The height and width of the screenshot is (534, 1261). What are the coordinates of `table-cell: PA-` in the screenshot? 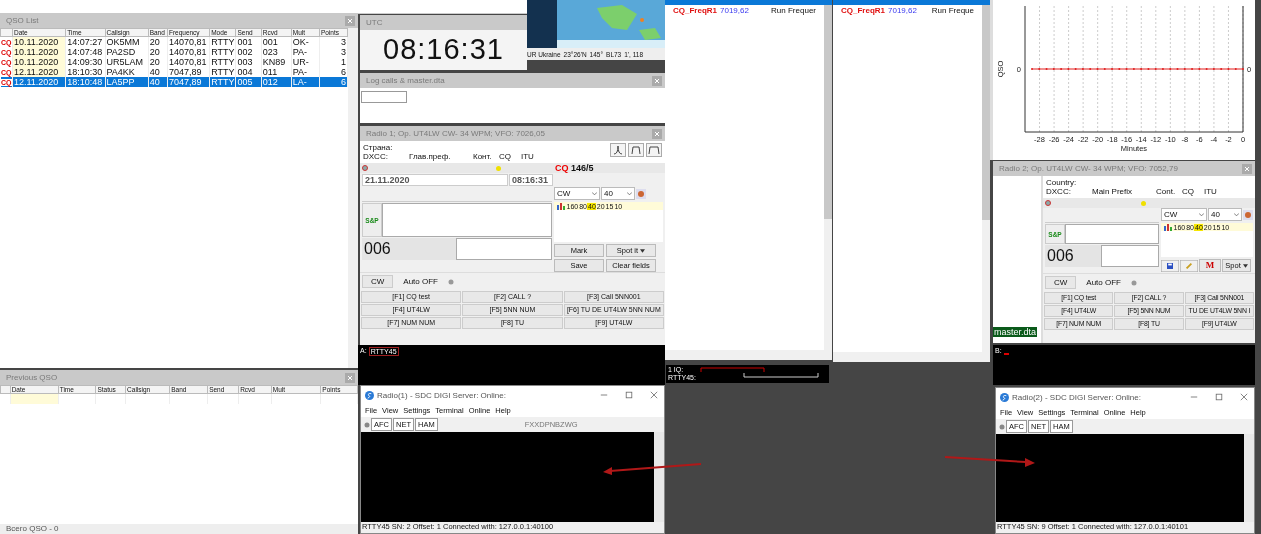 It's located at (305, 52).